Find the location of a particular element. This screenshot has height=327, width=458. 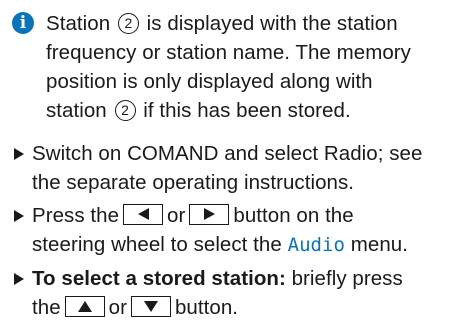

note-text: station is located at coordinates (79, 110).